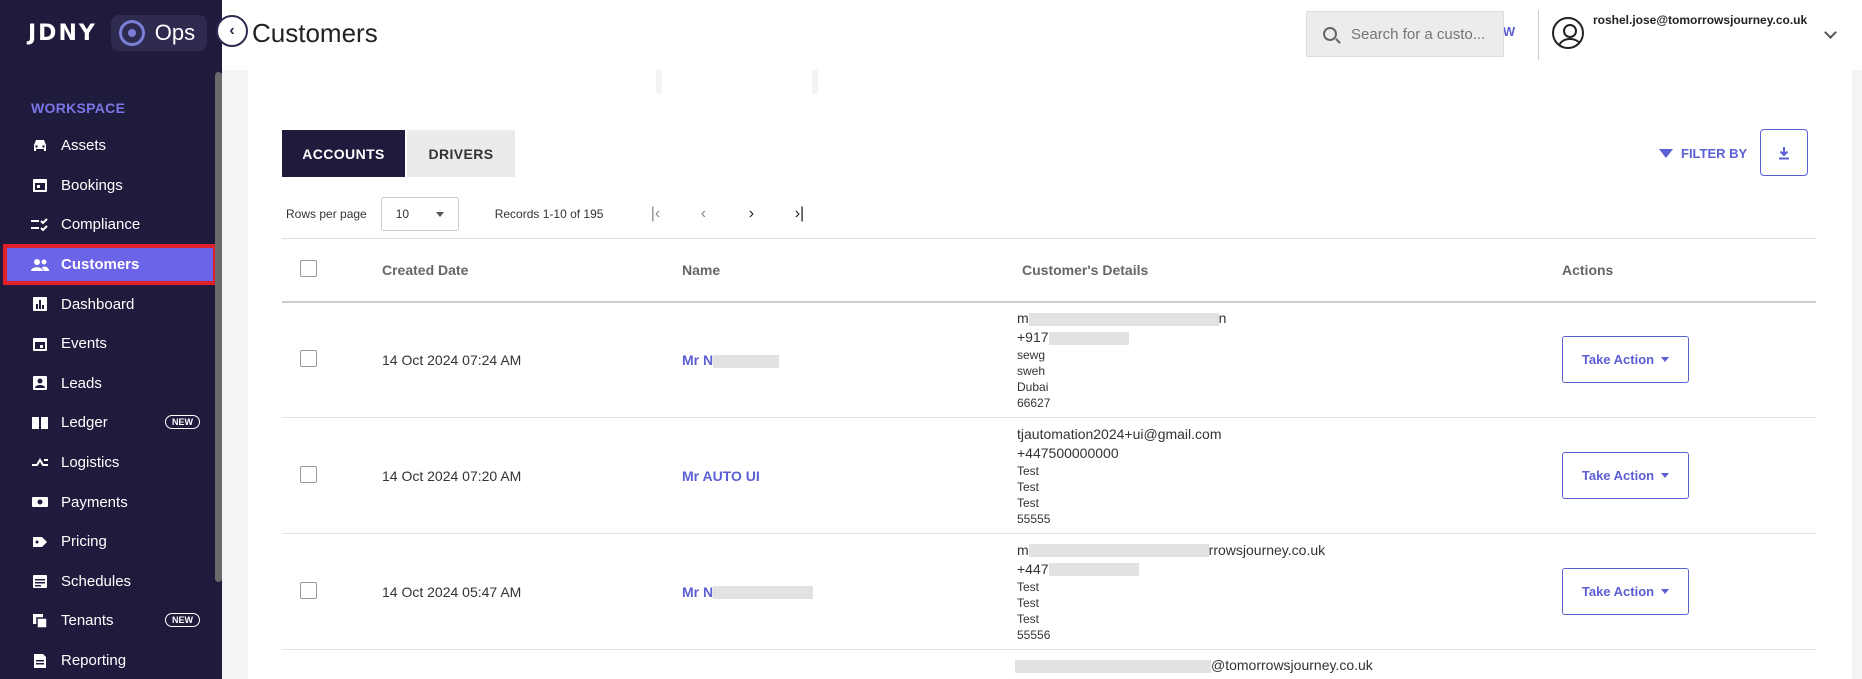  Describe the element at coordinates (1700, 20) in the screenshot. I see `user-email: roshel.jose@tomorrowsjourney.co.uk` at that location.